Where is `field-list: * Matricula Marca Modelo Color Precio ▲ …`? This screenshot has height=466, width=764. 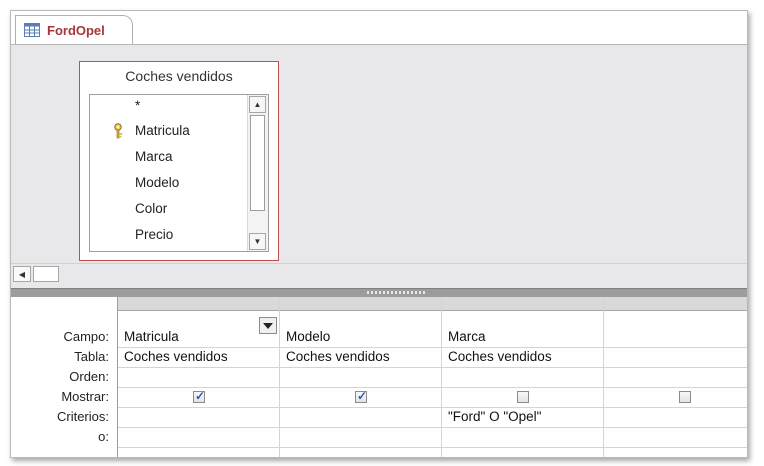 field-list: * Matricula Marca Modelo Color Precio ▲ … is located at coordinates (179, 173).